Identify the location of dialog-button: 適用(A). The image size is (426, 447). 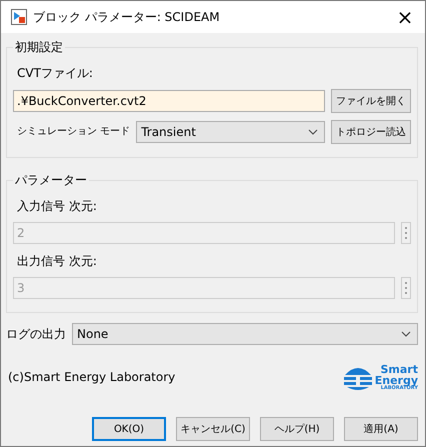
(381, 429).